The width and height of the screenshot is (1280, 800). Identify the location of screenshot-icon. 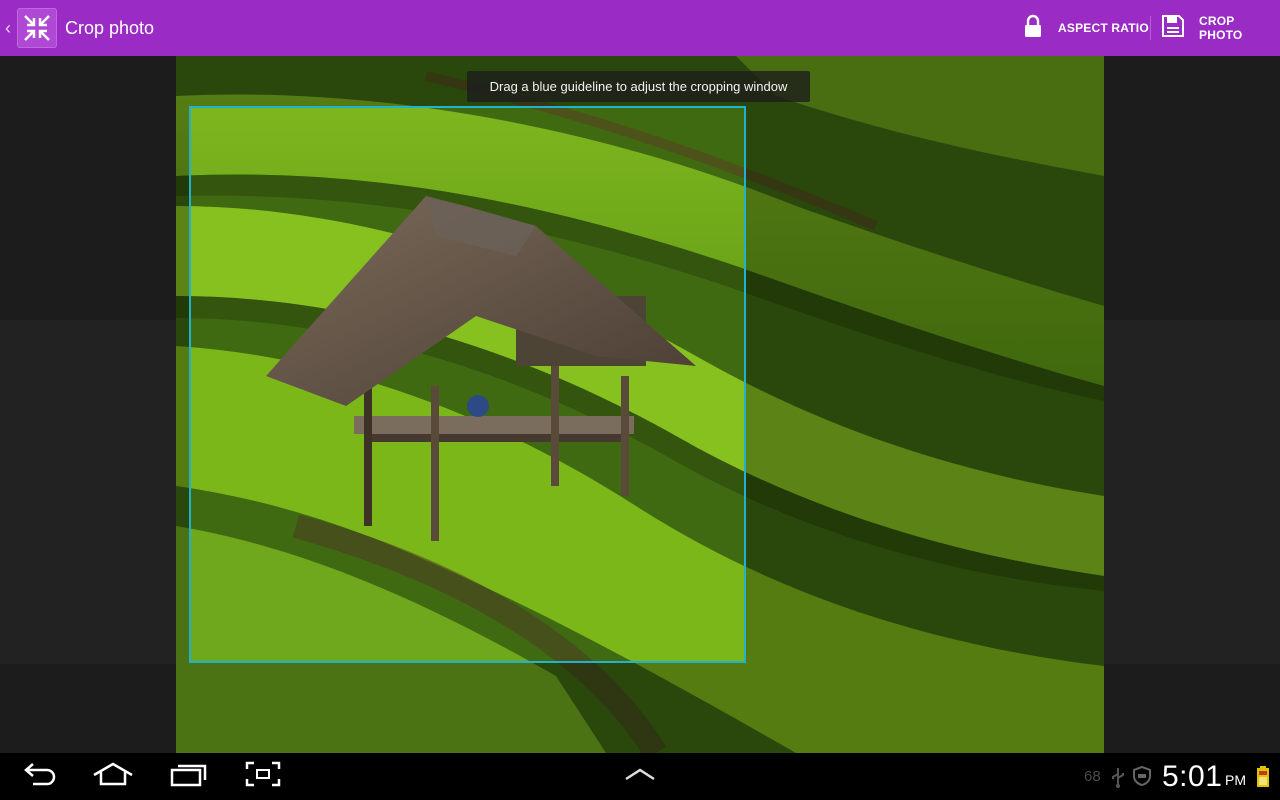
(263, 776).